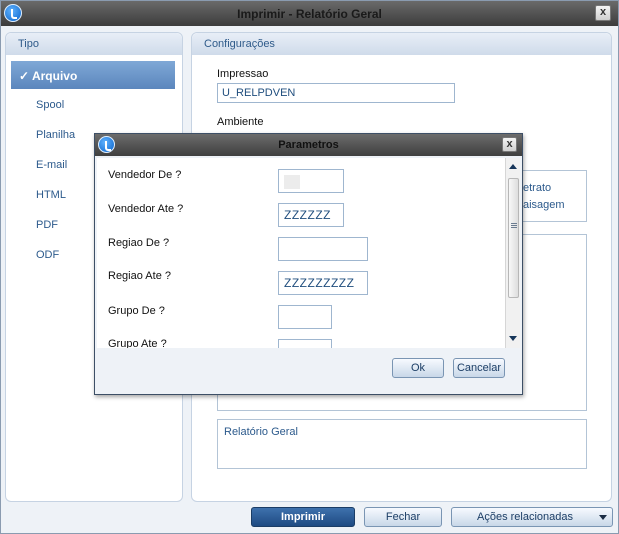  What do you see at coordinates (240, 122) in the screenshot?
I see `ambiente-label: Ambiente` at bounding box center [240, 122].